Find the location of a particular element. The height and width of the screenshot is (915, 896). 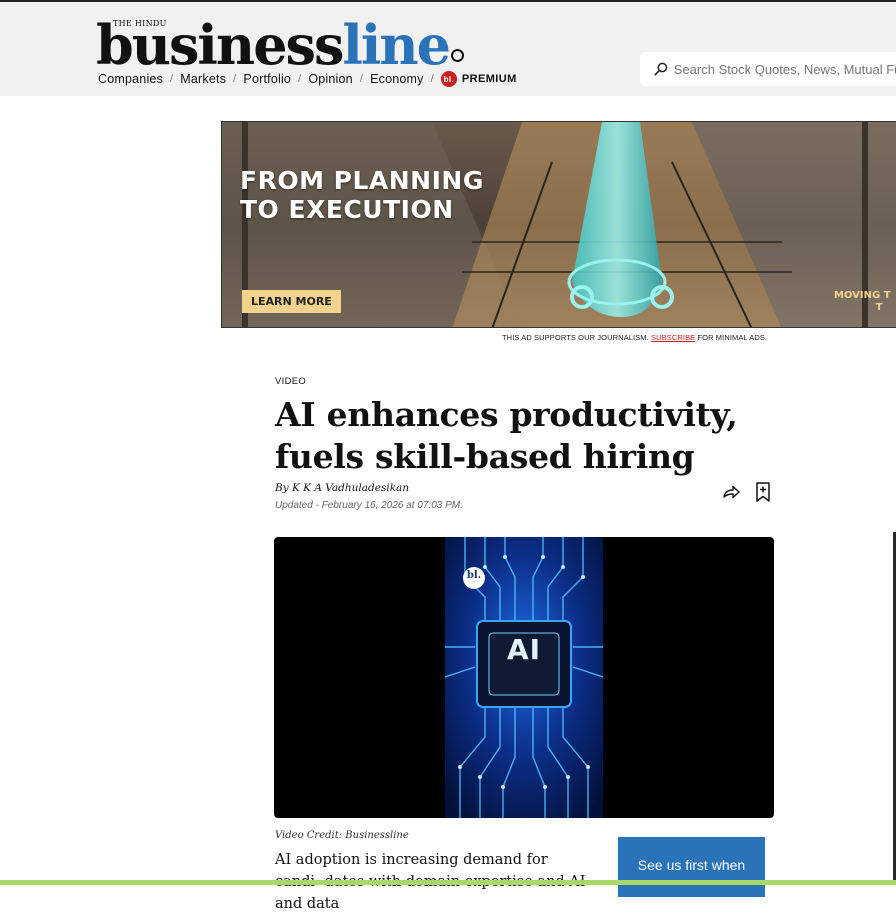

brand-logo-part1: business is located at coordinates (220, 45).